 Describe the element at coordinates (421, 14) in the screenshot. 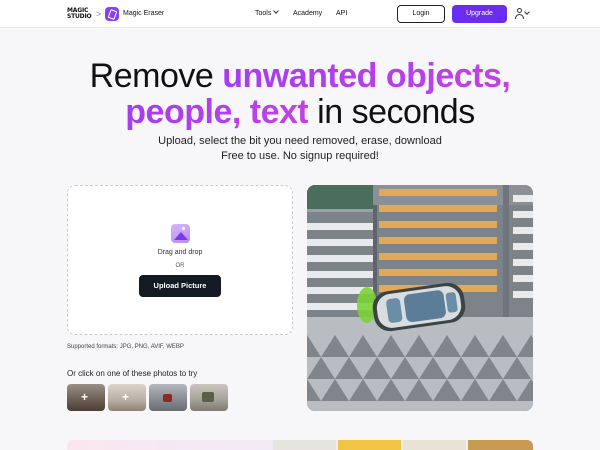

I see `login-button: Login` at that location.